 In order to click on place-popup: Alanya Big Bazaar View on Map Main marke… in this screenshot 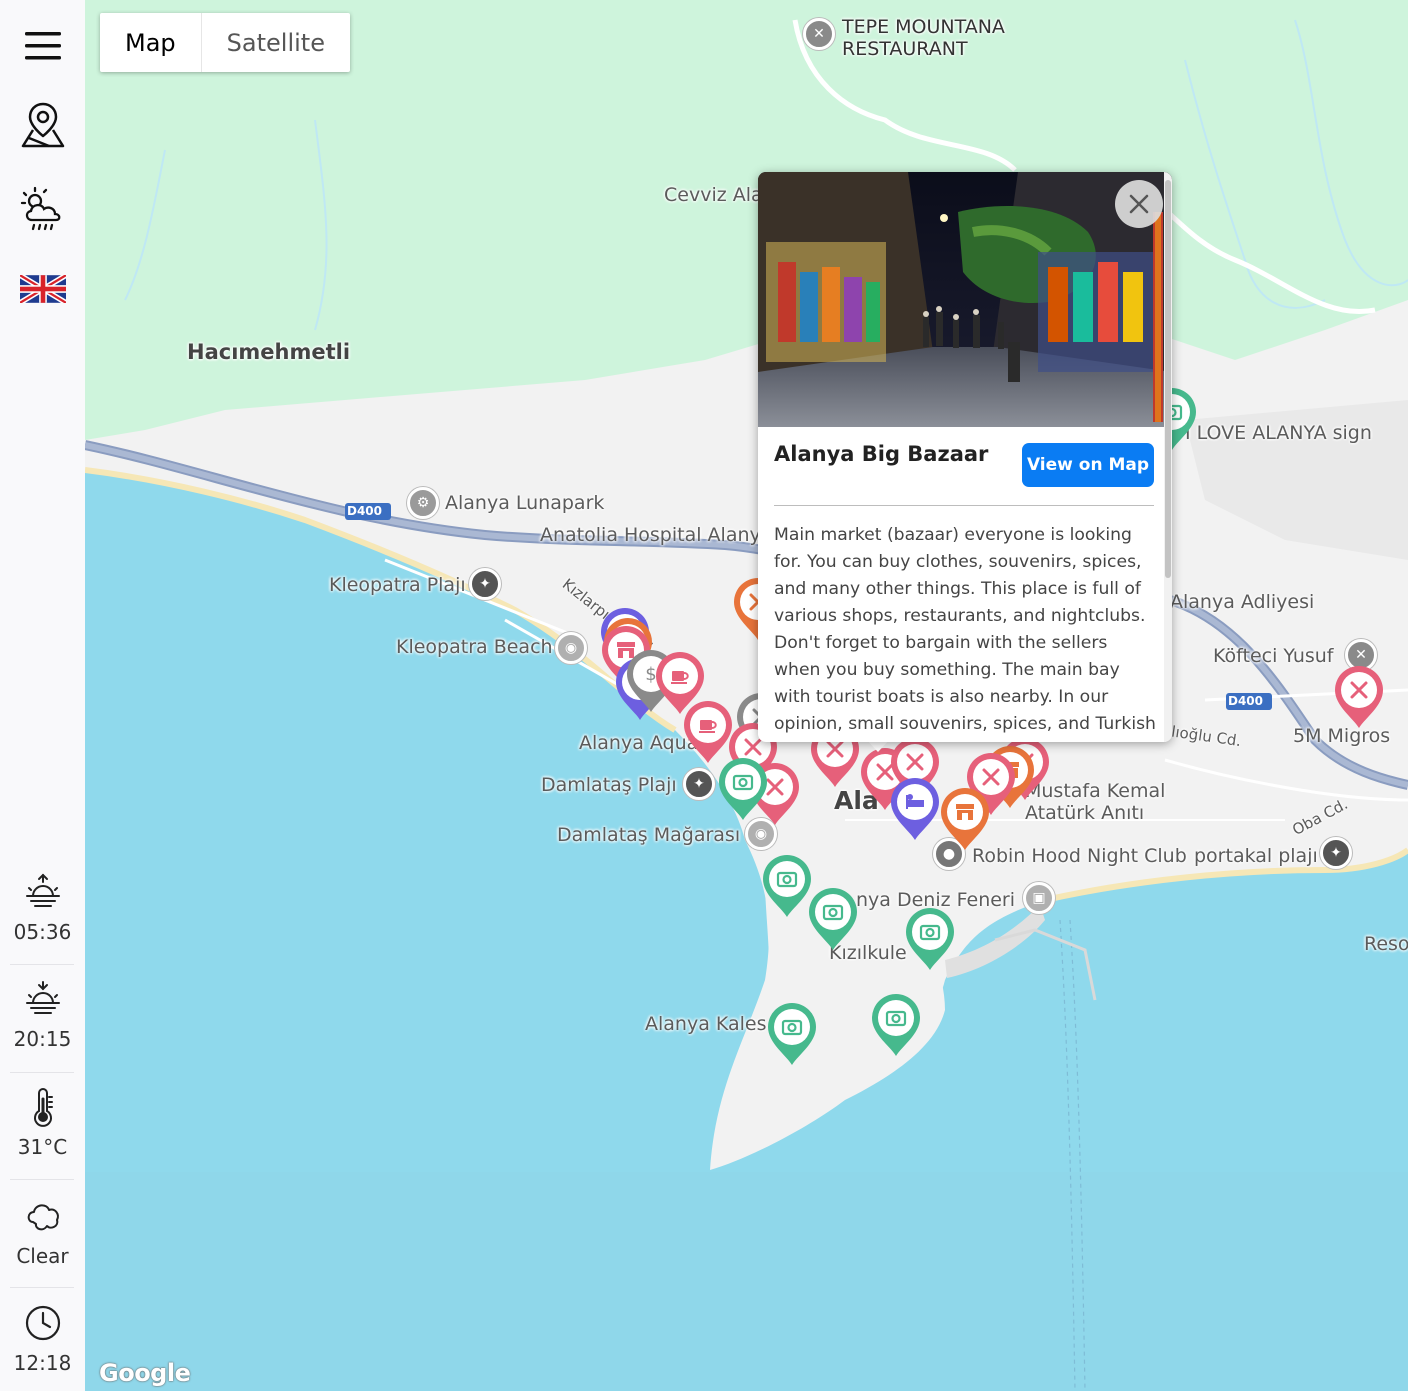, I will do `click(965, 457)`.